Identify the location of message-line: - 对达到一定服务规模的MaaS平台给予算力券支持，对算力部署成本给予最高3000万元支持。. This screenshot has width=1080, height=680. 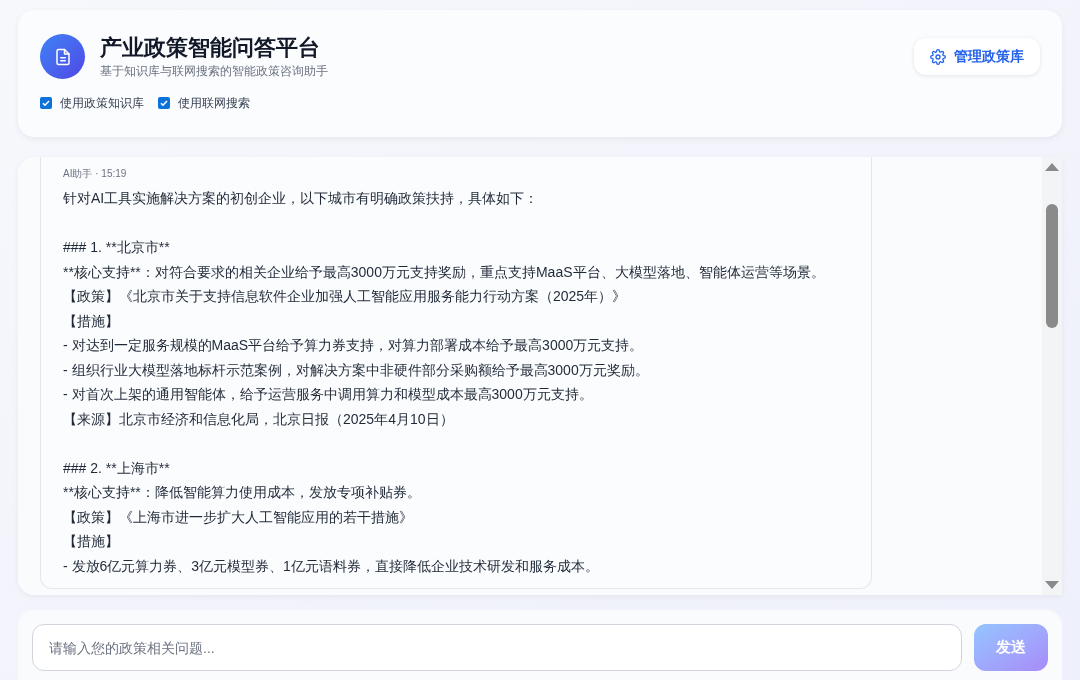
(354, 345).